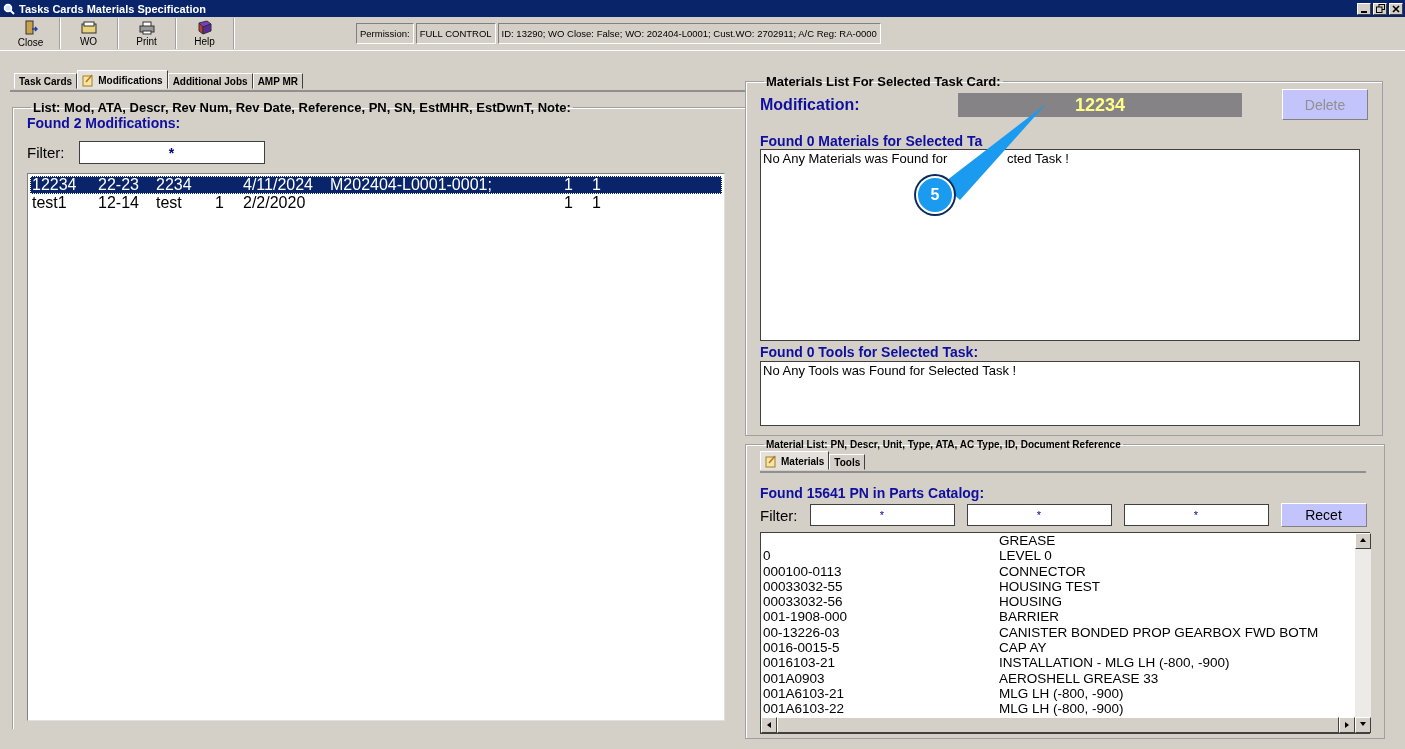  I want to click on close-button, so click(1396, 8).